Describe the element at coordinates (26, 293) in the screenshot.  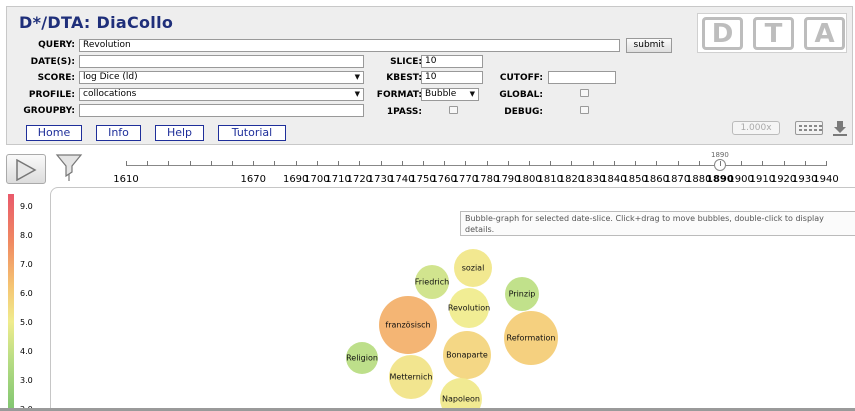
I see `legend-value: 6.0` at that location.